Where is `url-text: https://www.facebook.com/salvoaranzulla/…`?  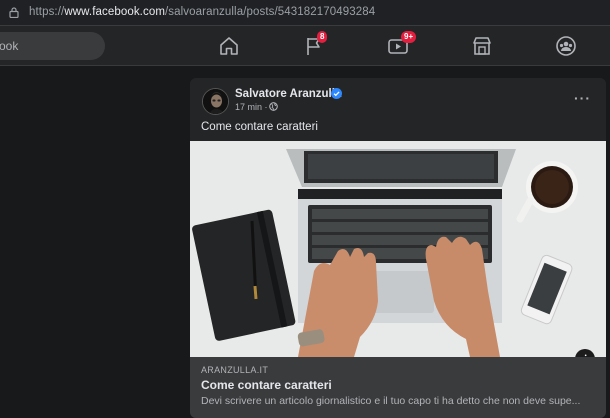
url-text: https://www.facebook.com/salvoaranzulla/… is located at coordinates (202, 12).